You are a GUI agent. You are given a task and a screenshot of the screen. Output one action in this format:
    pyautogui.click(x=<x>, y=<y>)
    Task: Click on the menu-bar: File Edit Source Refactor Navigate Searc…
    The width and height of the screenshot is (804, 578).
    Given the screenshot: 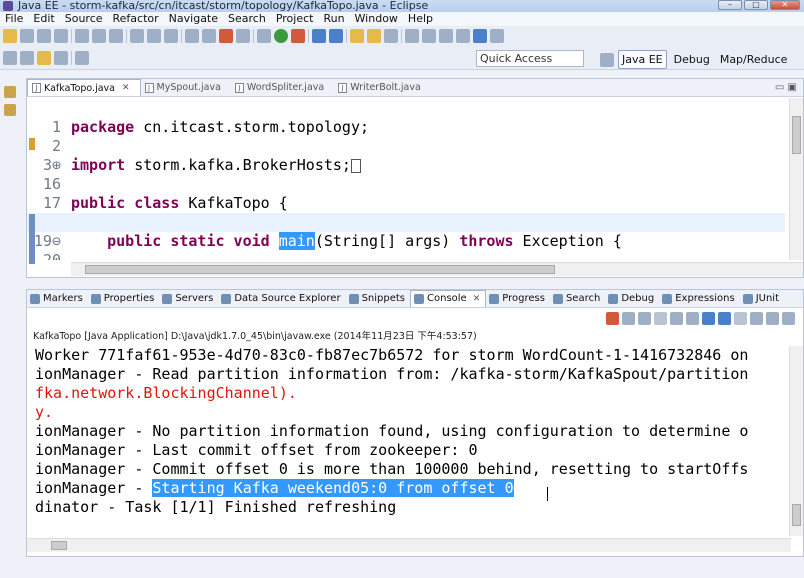 What is the action you would take?
    pyautogui.click(x=402, y=19)
    